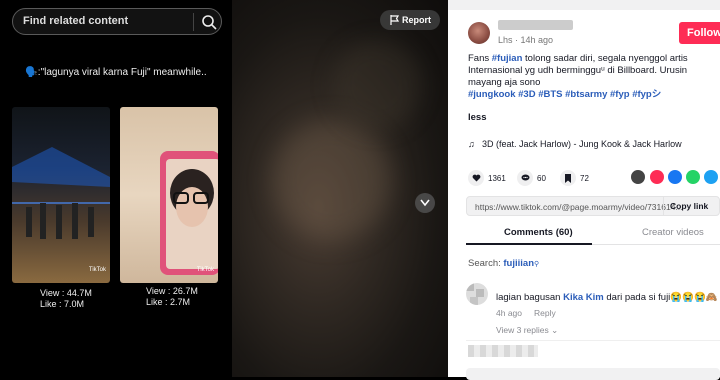 This screenshot has width=720, height=380. I want to click on search-icon: ⚲, so click(537, 264).